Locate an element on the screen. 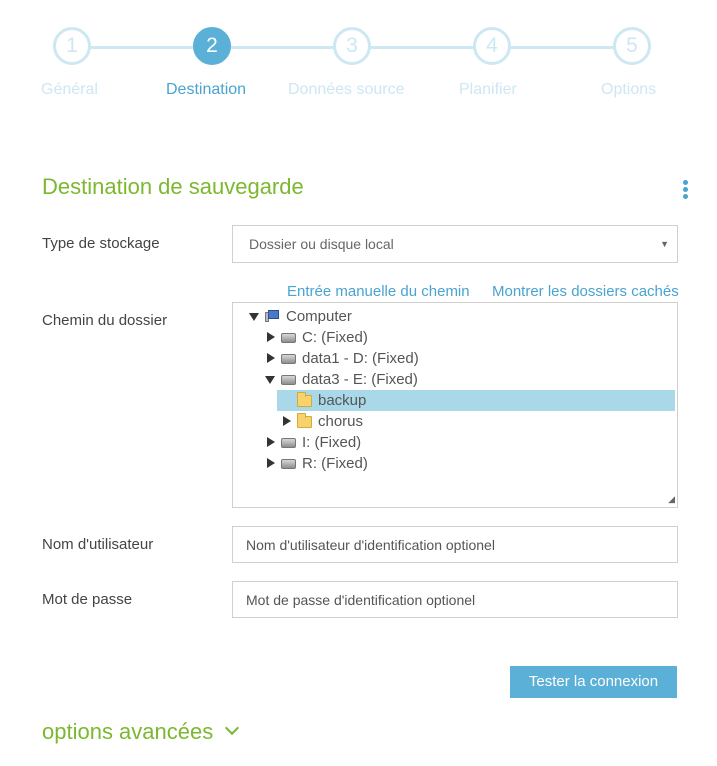 This screenshot has height=766, width=717. tree-item-label: Computer is located at coordinates (319, 316).